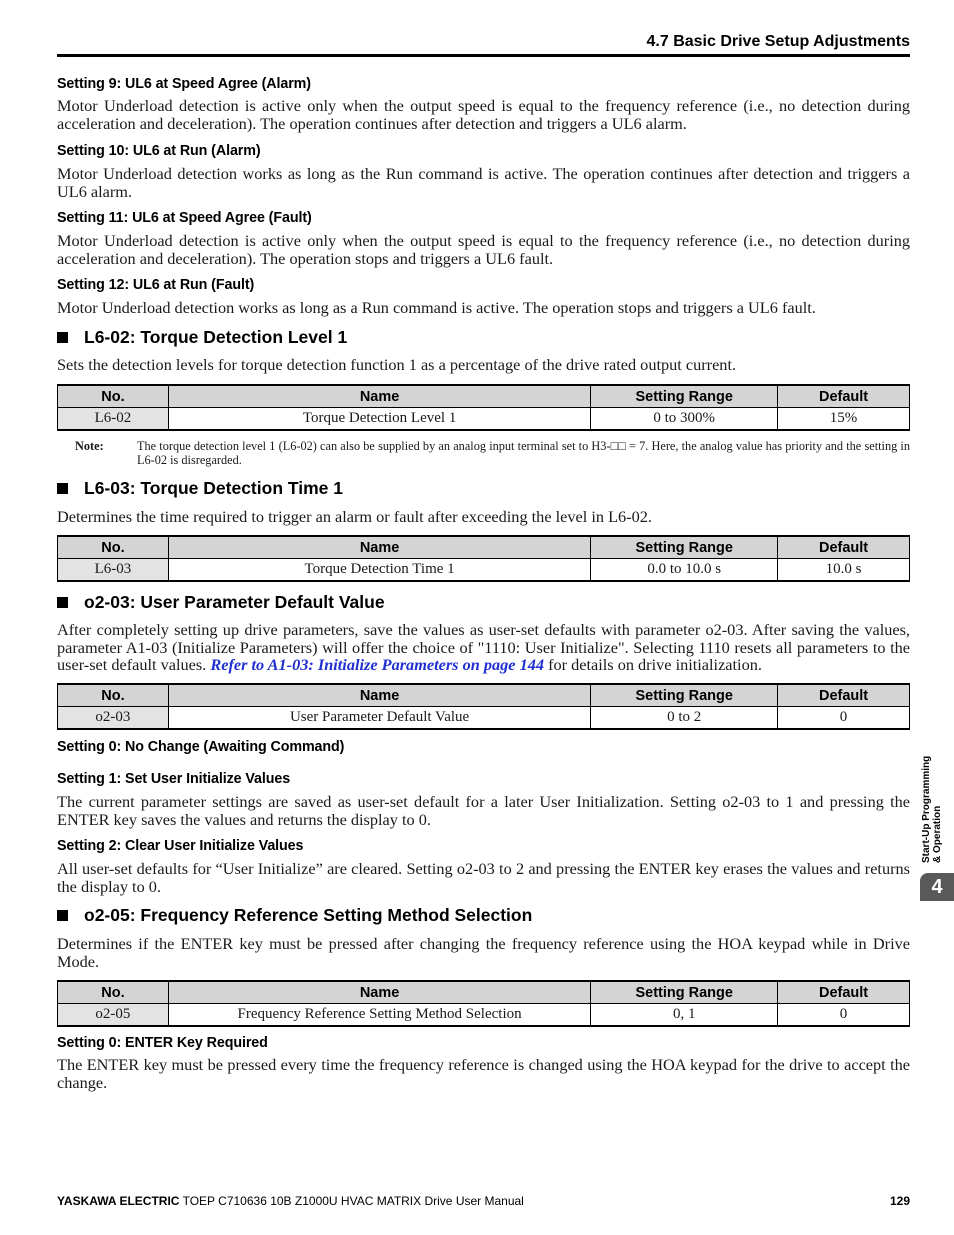 Image resolution: width=954 pixels, height=1235 pixels. I want to click on l6-03-heading: L6-03: Torque Detection Time 1, so click(200, 488).